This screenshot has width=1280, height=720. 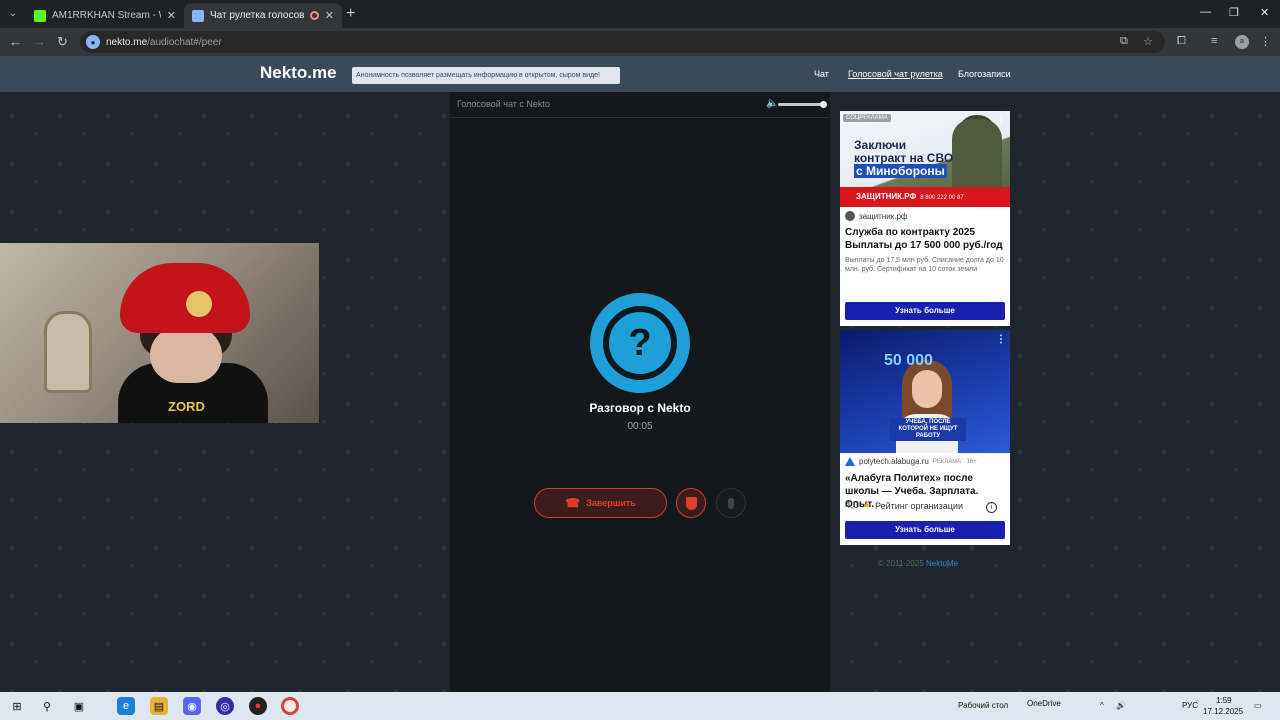 What do you see at coordinates (126, 706) in the screenshot?
I see `edge-icon: e` at bounding box center [126, 706].